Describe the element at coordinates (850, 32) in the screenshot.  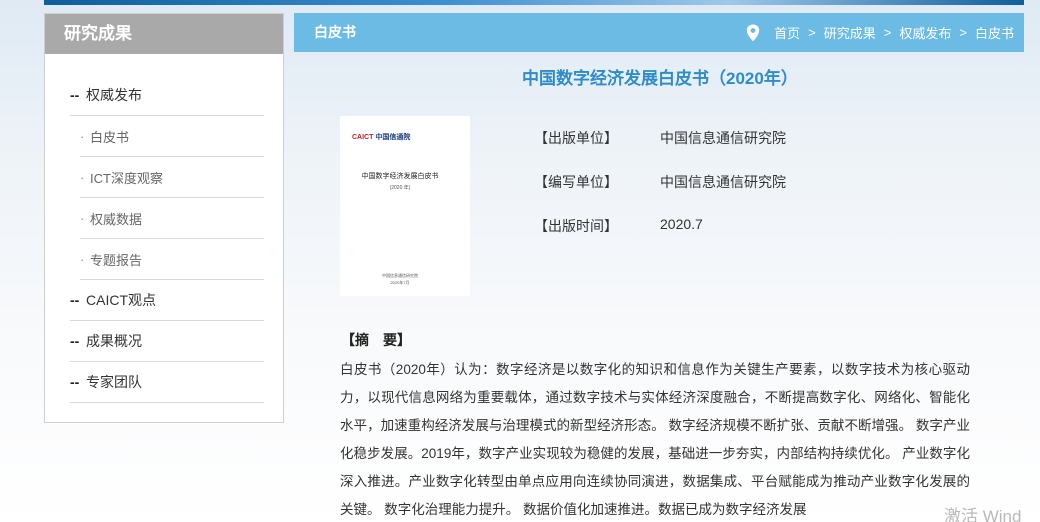
I see `breadcrumb-research: 研究成果` at that location.